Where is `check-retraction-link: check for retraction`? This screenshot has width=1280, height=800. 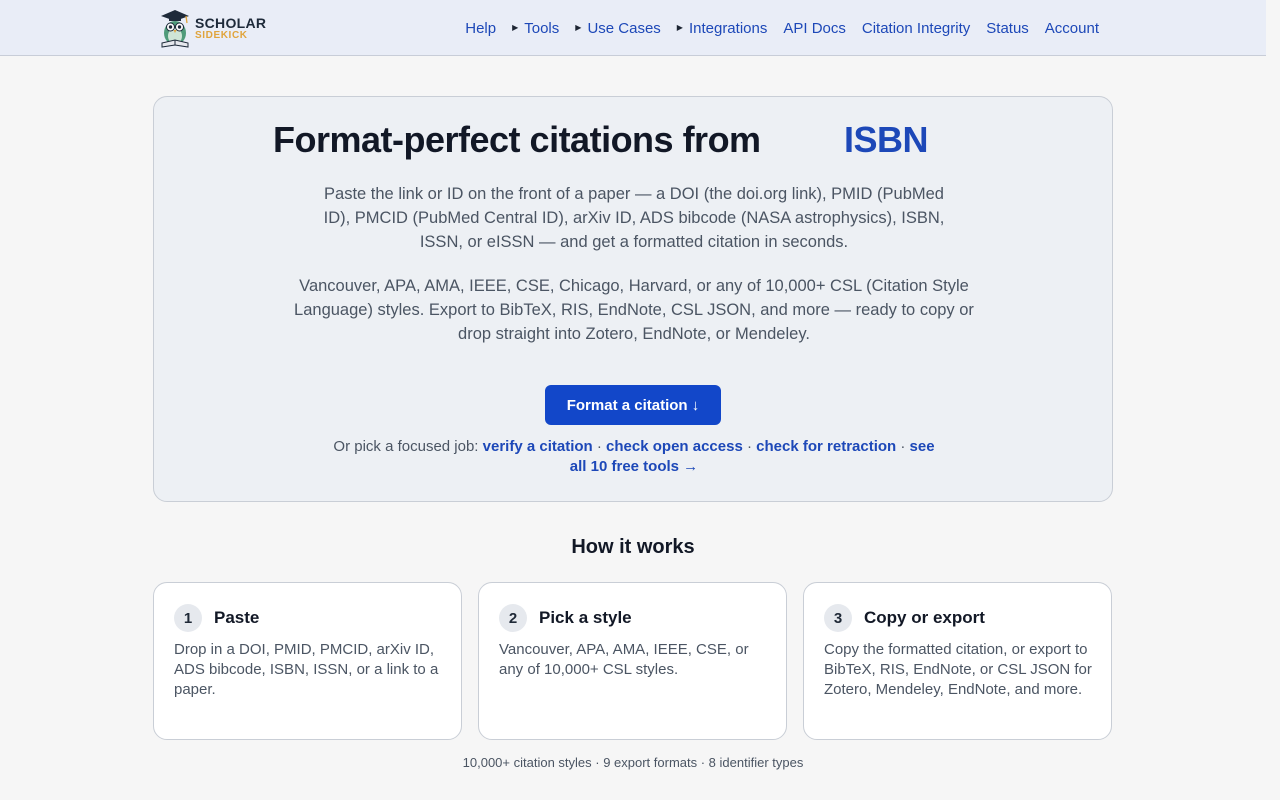 check-retraction-link: check for retraction is located at coordinates (826, 446).